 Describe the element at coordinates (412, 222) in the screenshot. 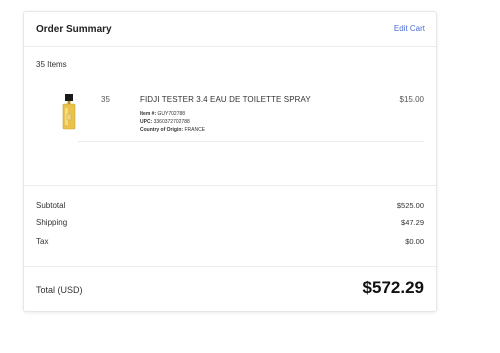

I see `shipping-value: $47.29` at that location.